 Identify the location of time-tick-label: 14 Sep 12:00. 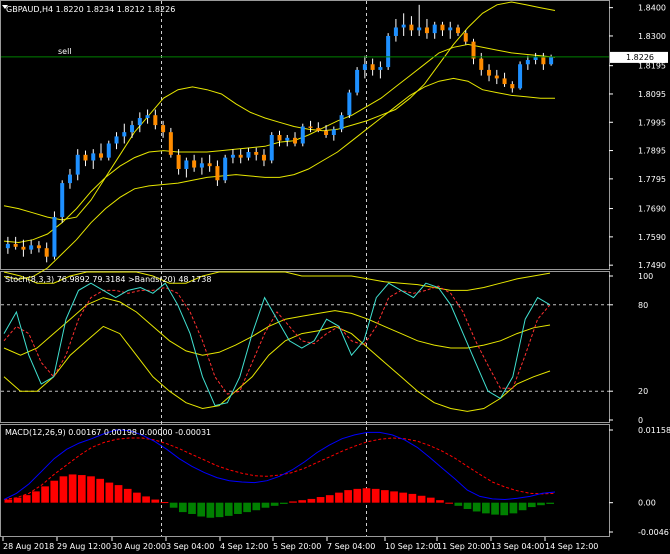
(571, 546).